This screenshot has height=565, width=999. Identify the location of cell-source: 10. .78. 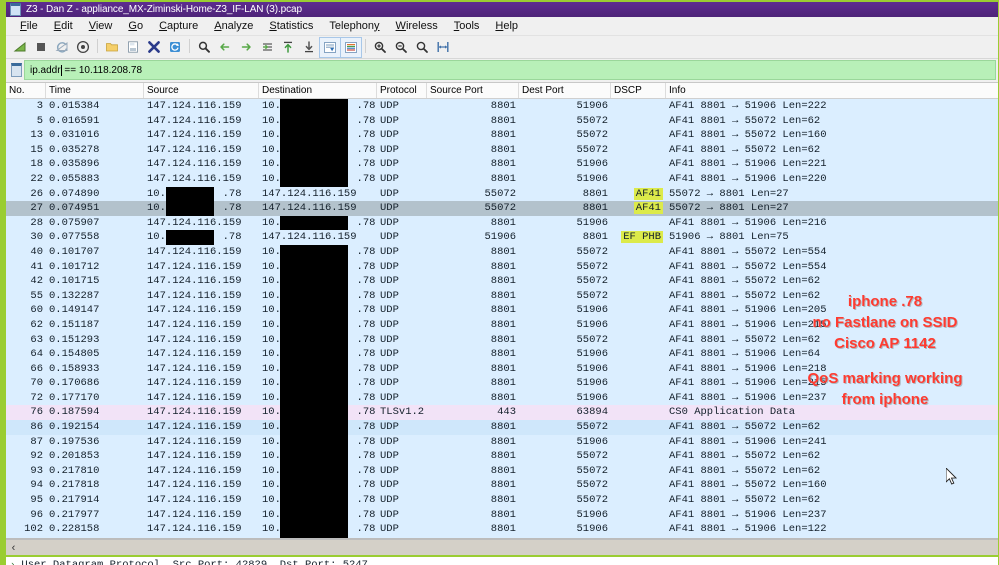
(194, 208).